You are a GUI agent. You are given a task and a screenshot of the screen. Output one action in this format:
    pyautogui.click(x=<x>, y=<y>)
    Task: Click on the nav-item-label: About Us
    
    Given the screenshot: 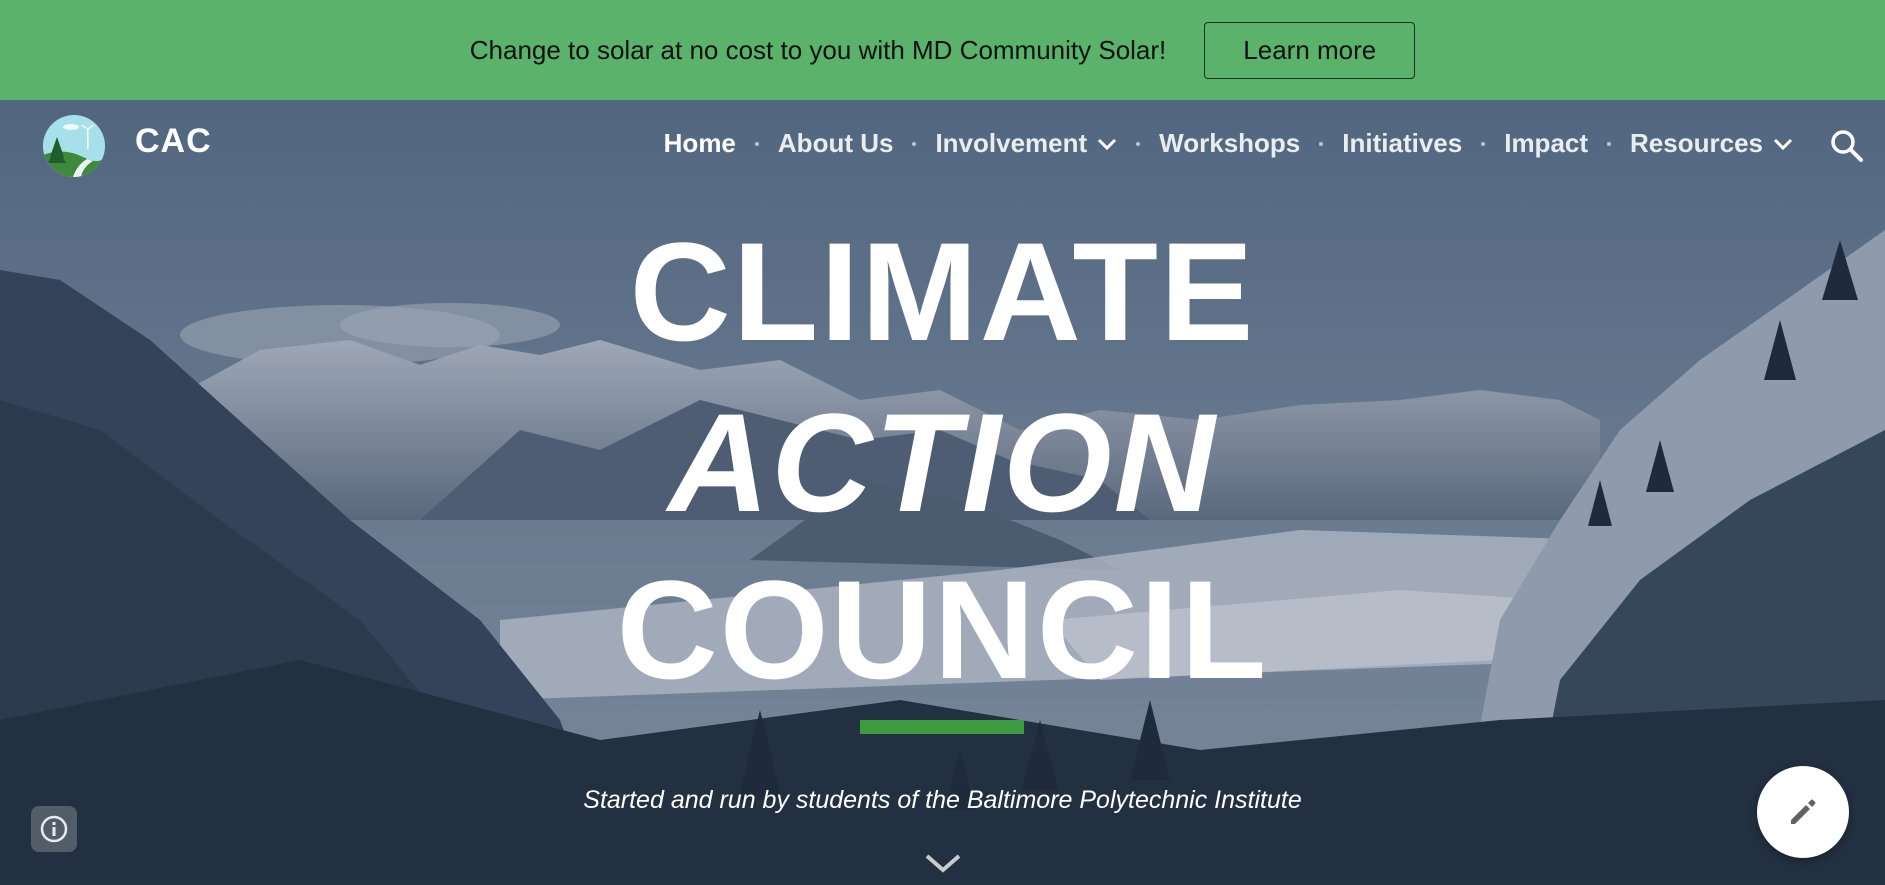 What is the action you would take?
    pyautogui.click(x=835, y=143)
    